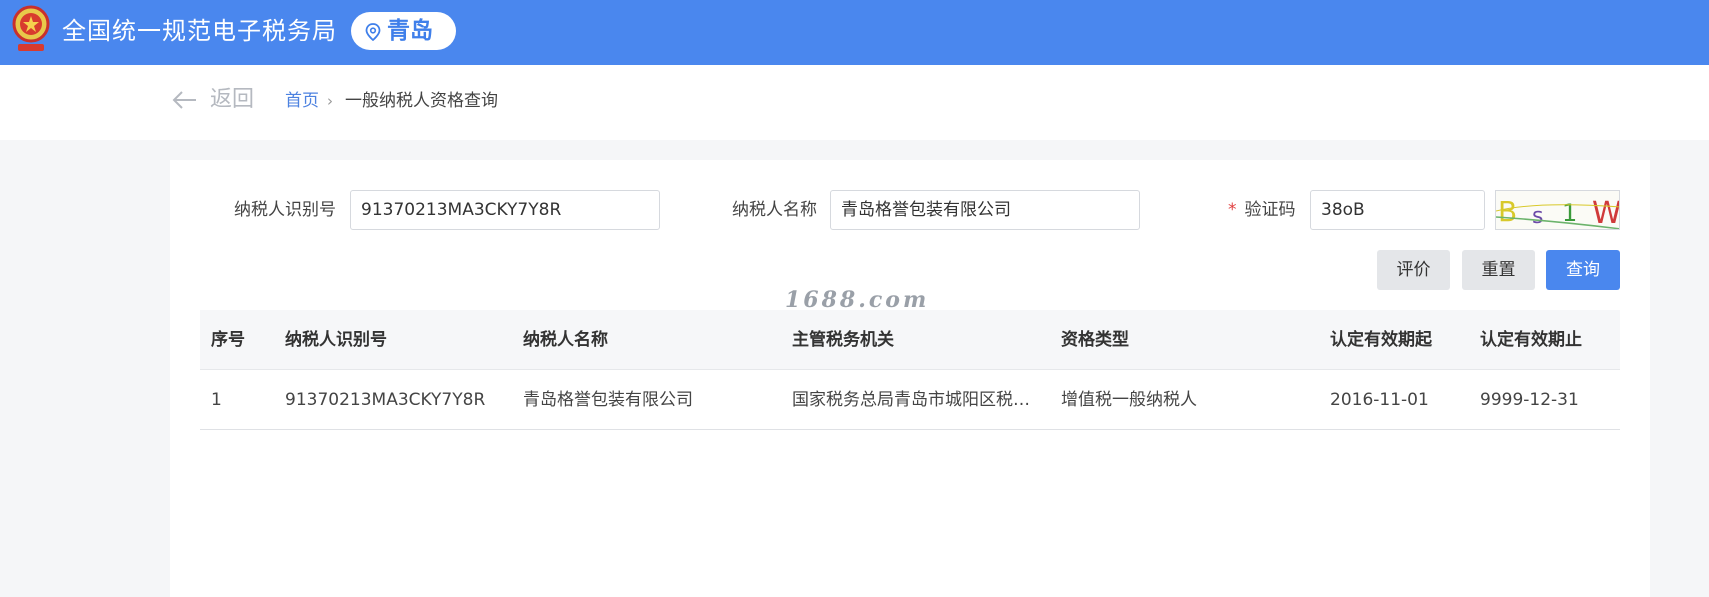 The image size is (1709, 597). Describe the element at coordinates (843, 340) in the screenshot. I see `column-header: 主管税务机关` at that location.